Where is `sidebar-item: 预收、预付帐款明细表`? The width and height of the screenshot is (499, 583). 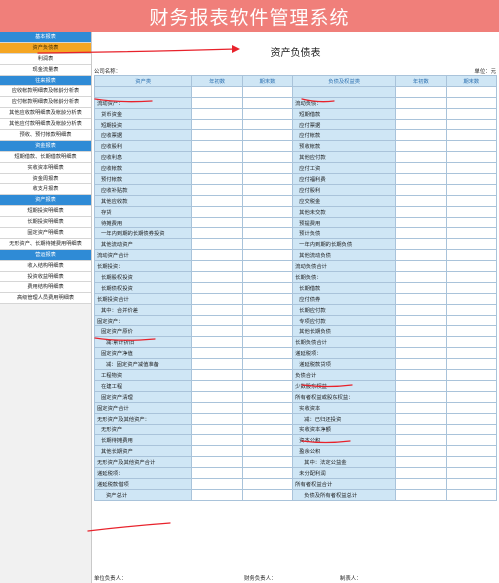 sidebar-item: 预收、预付帐款明细表 is located at coordinates (45, 135).